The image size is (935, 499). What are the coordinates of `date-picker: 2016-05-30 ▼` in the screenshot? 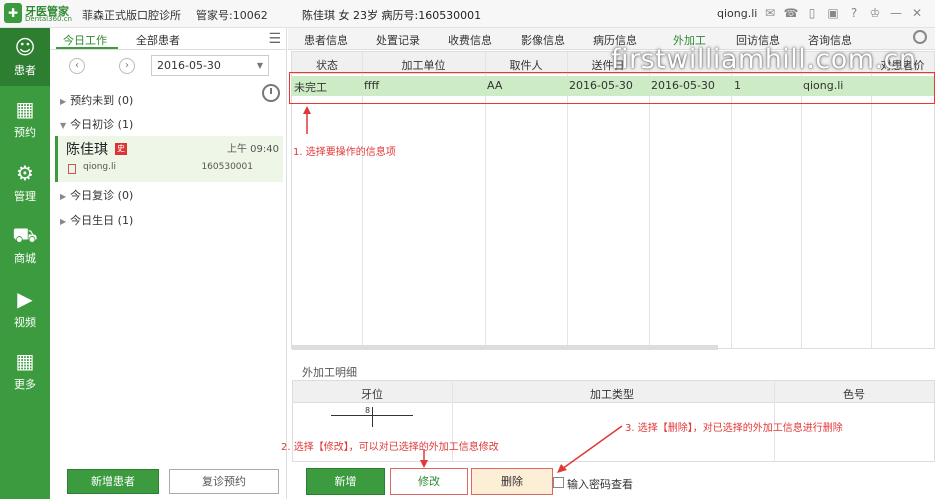 It's located at (210, 65).